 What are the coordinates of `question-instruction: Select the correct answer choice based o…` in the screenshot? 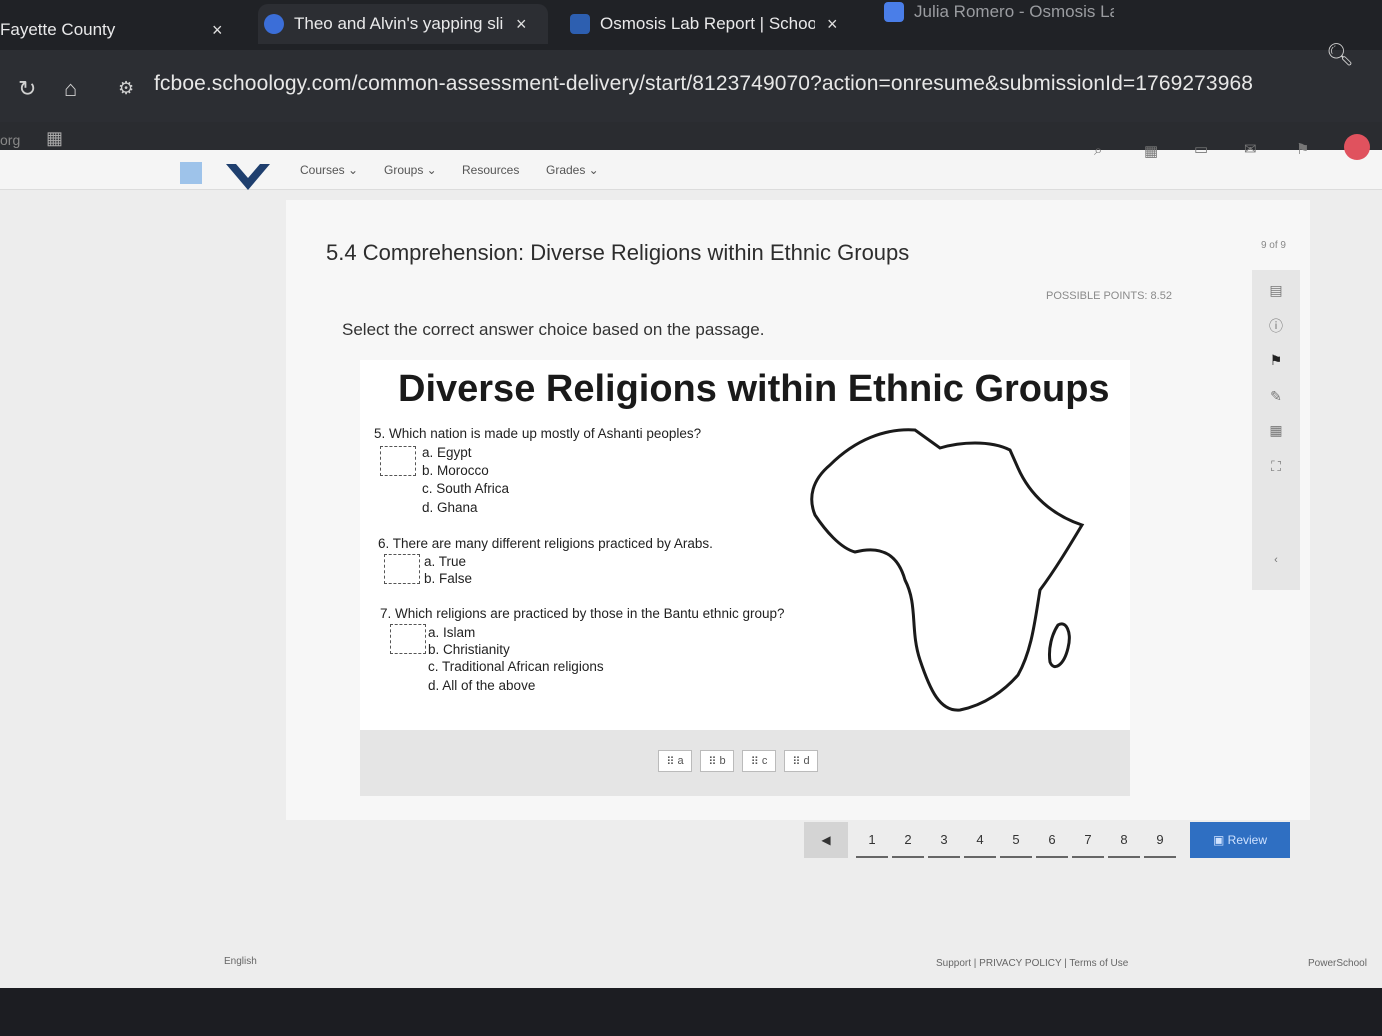 It's located at (553, 329).